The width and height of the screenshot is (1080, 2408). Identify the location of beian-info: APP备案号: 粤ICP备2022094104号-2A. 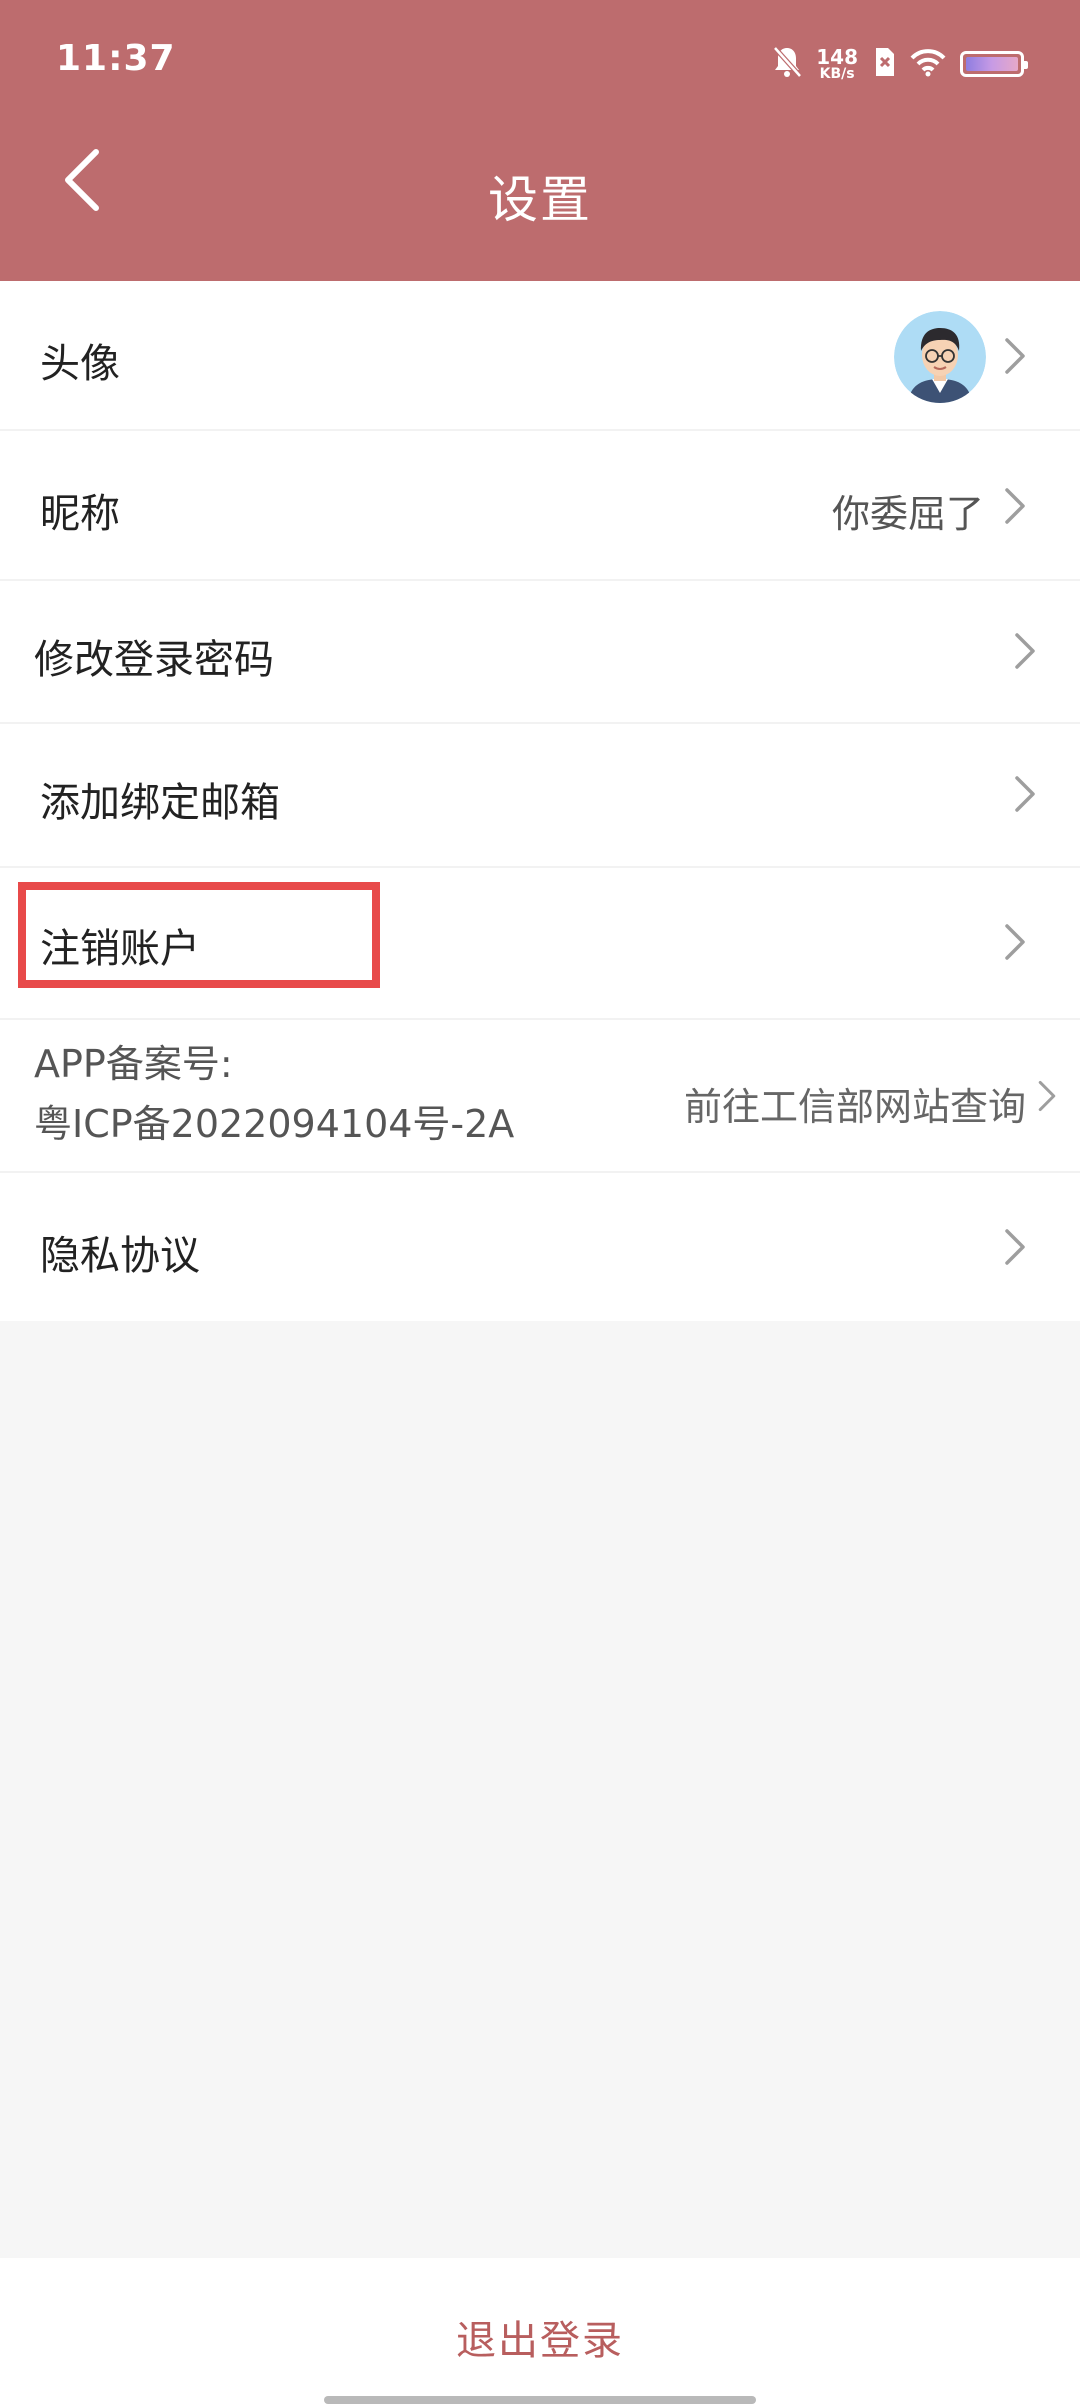
(274, 1094).